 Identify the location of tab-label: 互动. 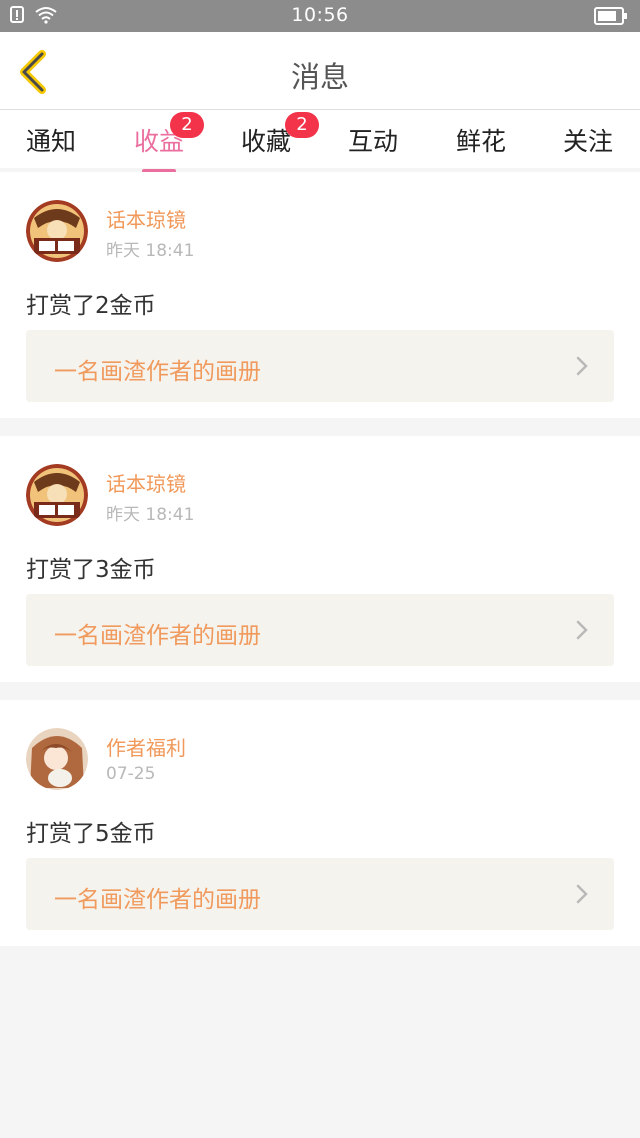
(372, 141).